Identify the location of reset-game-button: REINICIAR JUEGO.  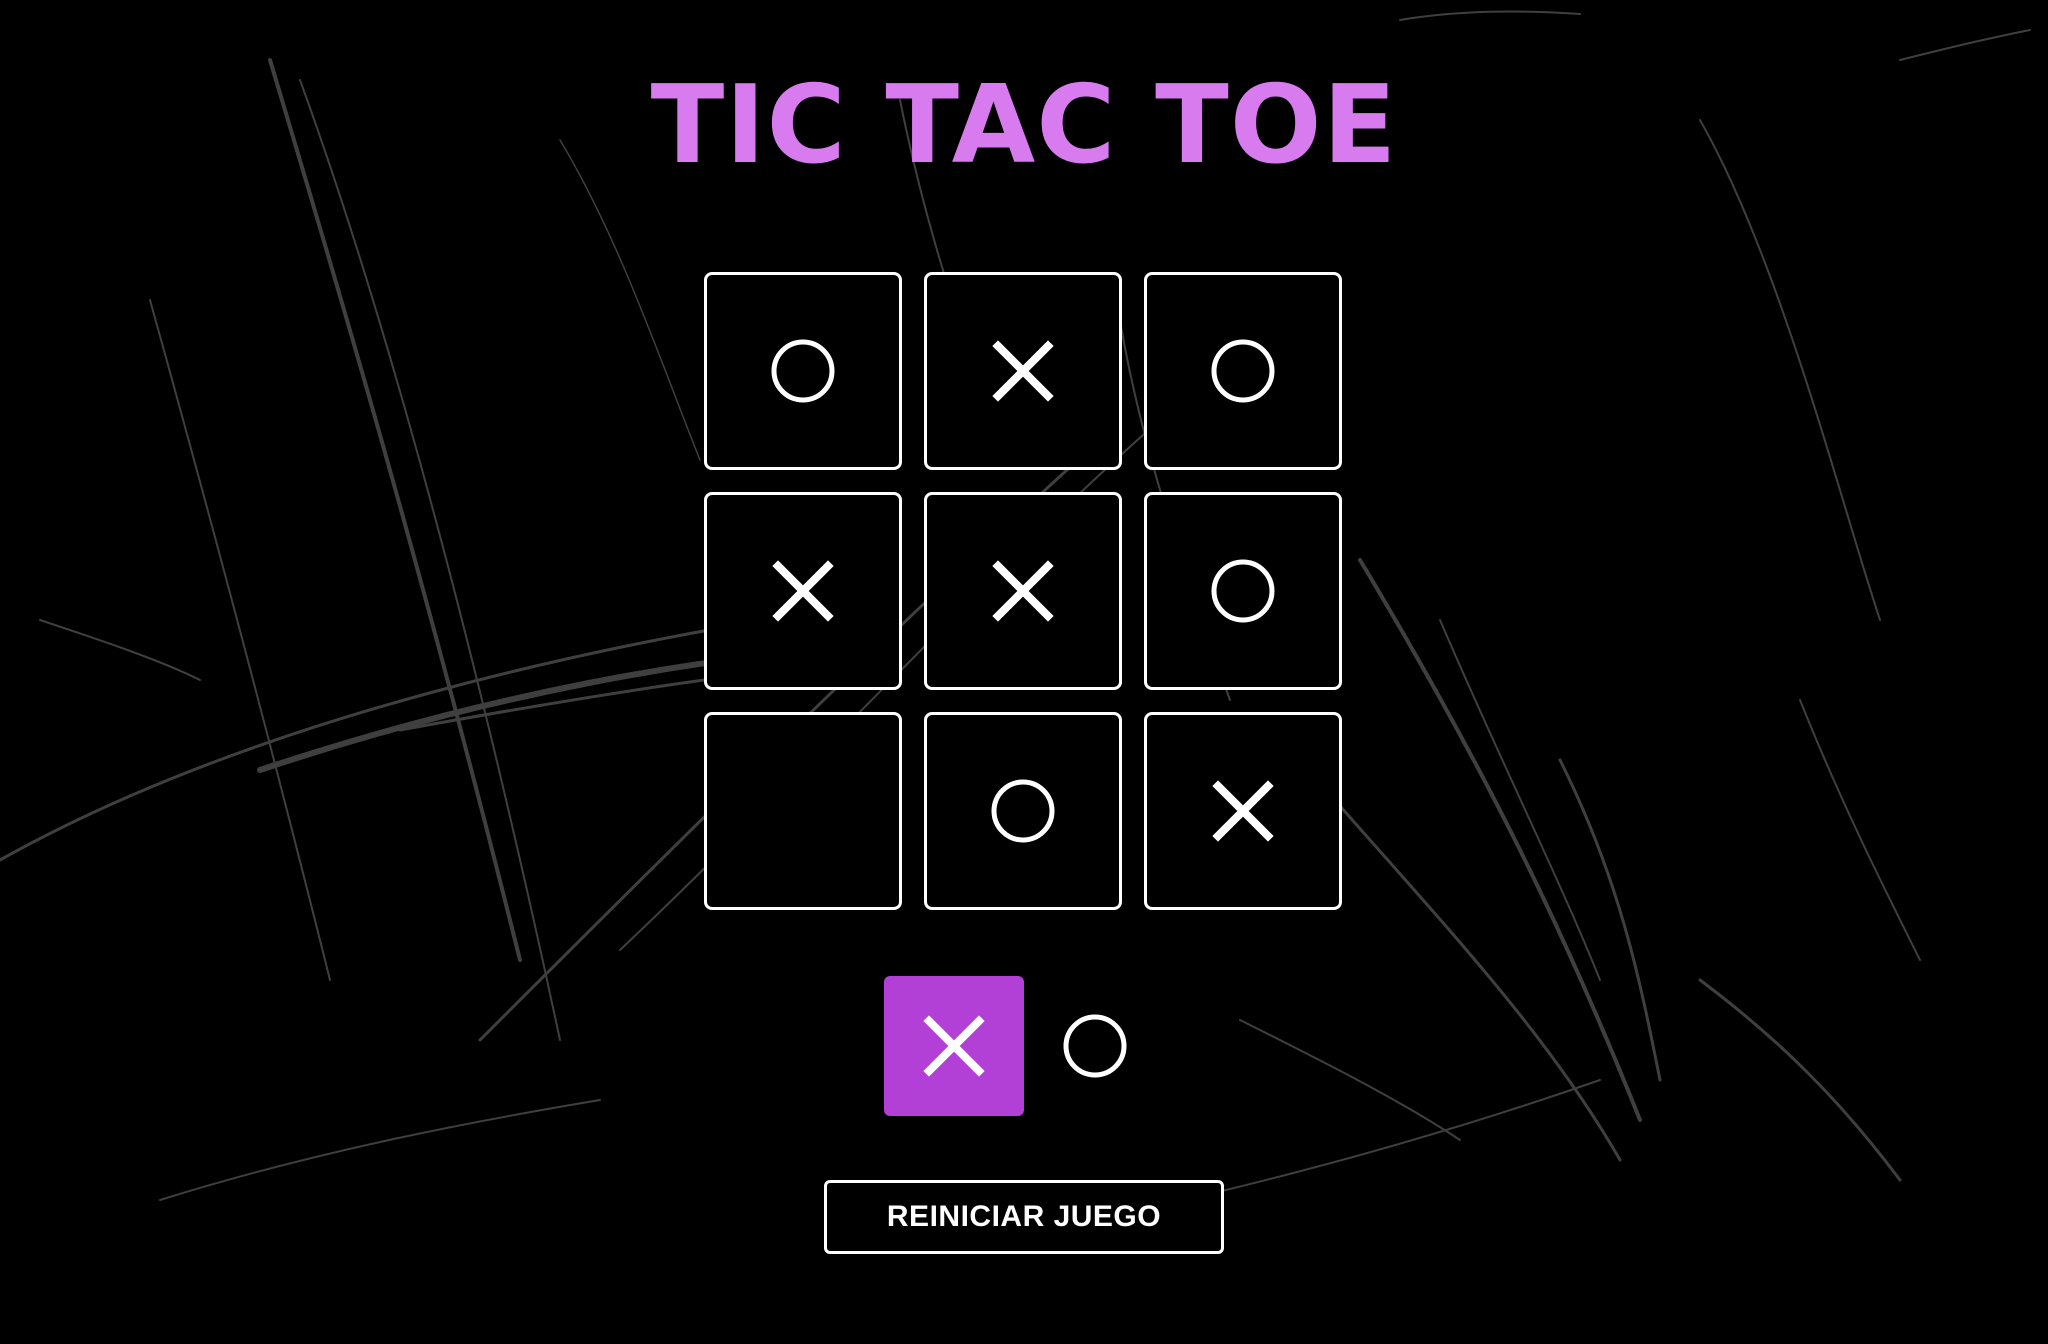
(1024, 1217).